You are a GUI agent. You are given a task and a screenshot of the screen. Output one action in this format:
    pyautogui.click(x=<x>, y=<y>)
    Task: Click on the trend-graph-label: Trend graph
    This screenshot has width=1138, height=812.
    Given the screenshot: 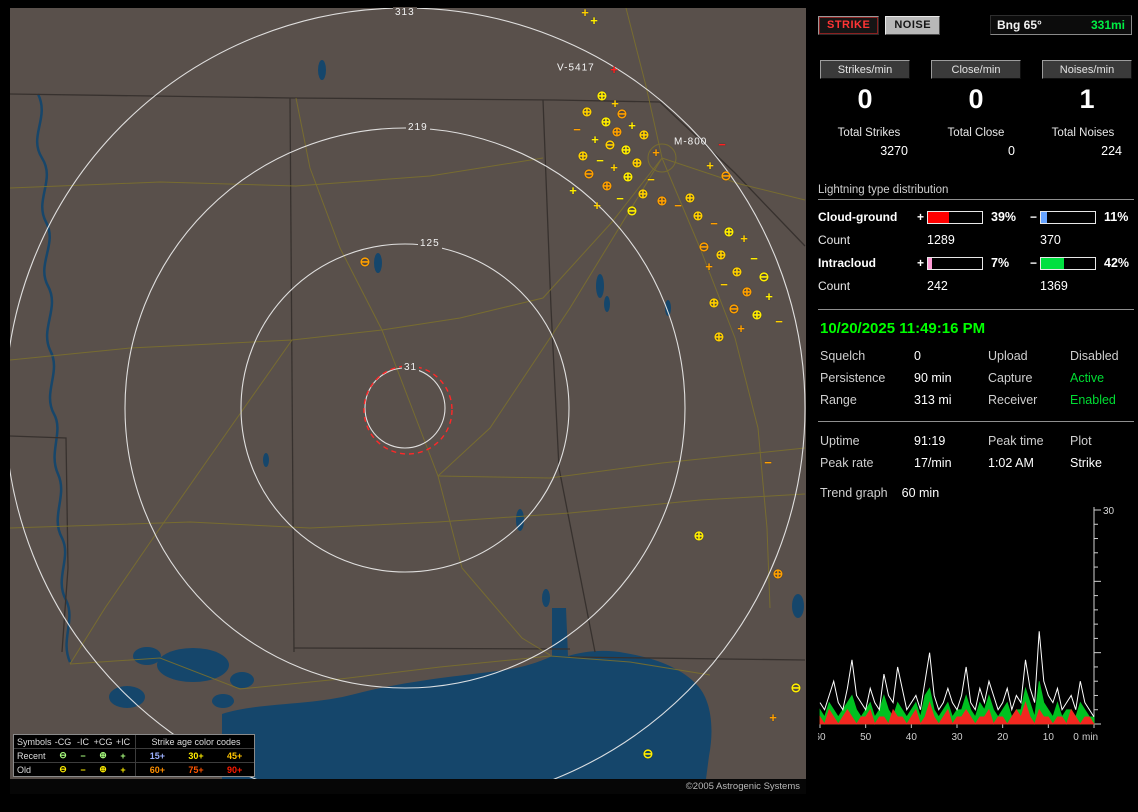 What is the action you would take?
    pyautogui.click(x=854, y=493)
    